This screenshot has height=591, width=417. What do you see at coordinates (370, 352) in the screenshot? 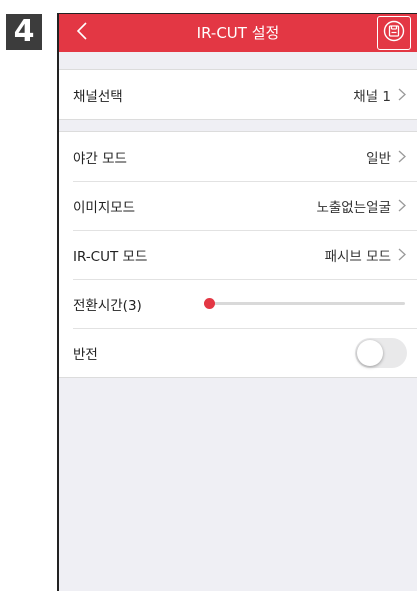
I see `toggle-knob` at bounding box center [370, 352].